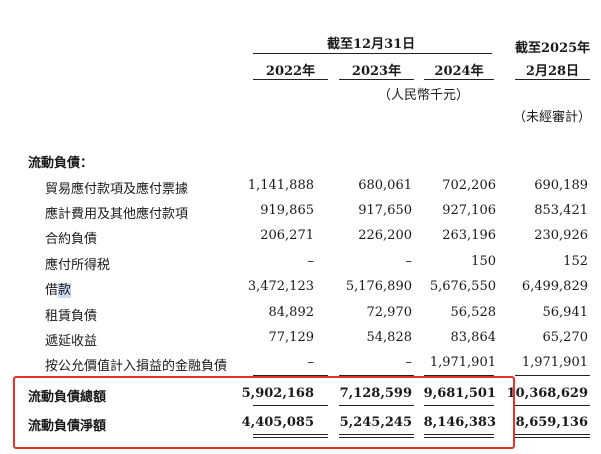 The image size is (601, 454). What do you see at coordinates (291, 337) in the screenshot?
I see `cell-value: 77,129` at bounding box center [291, 337].